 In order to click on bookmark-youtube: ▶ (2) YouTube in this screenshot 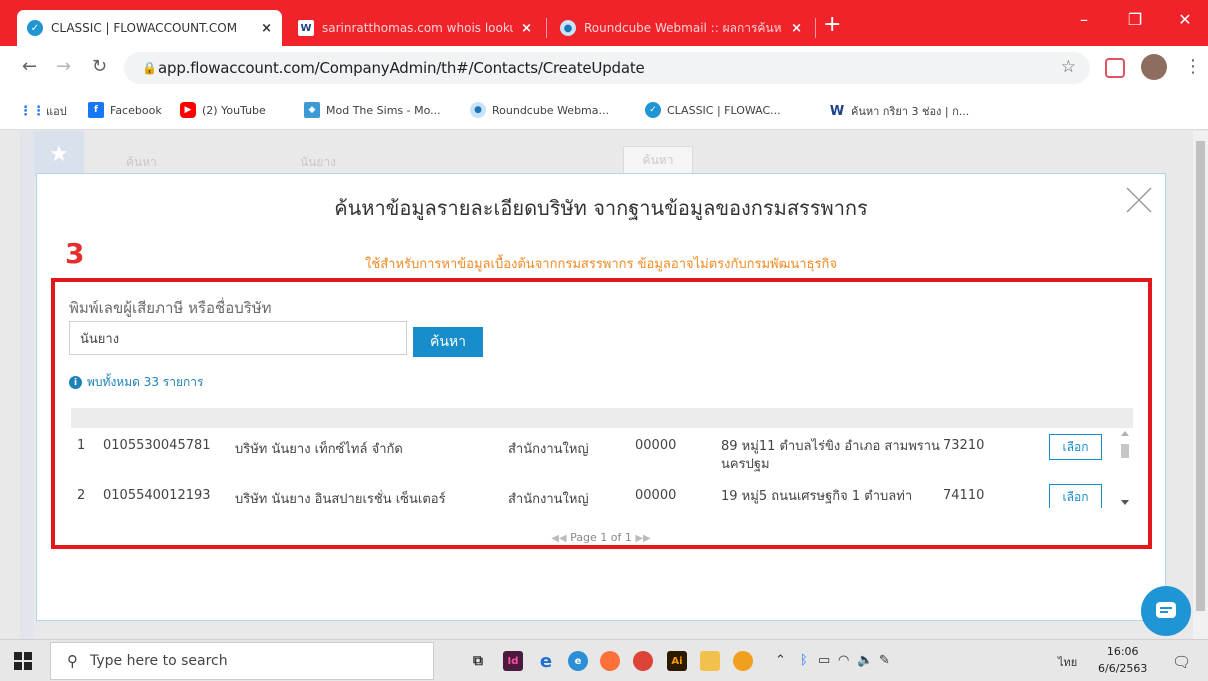, I will do `click(223, 110)`.